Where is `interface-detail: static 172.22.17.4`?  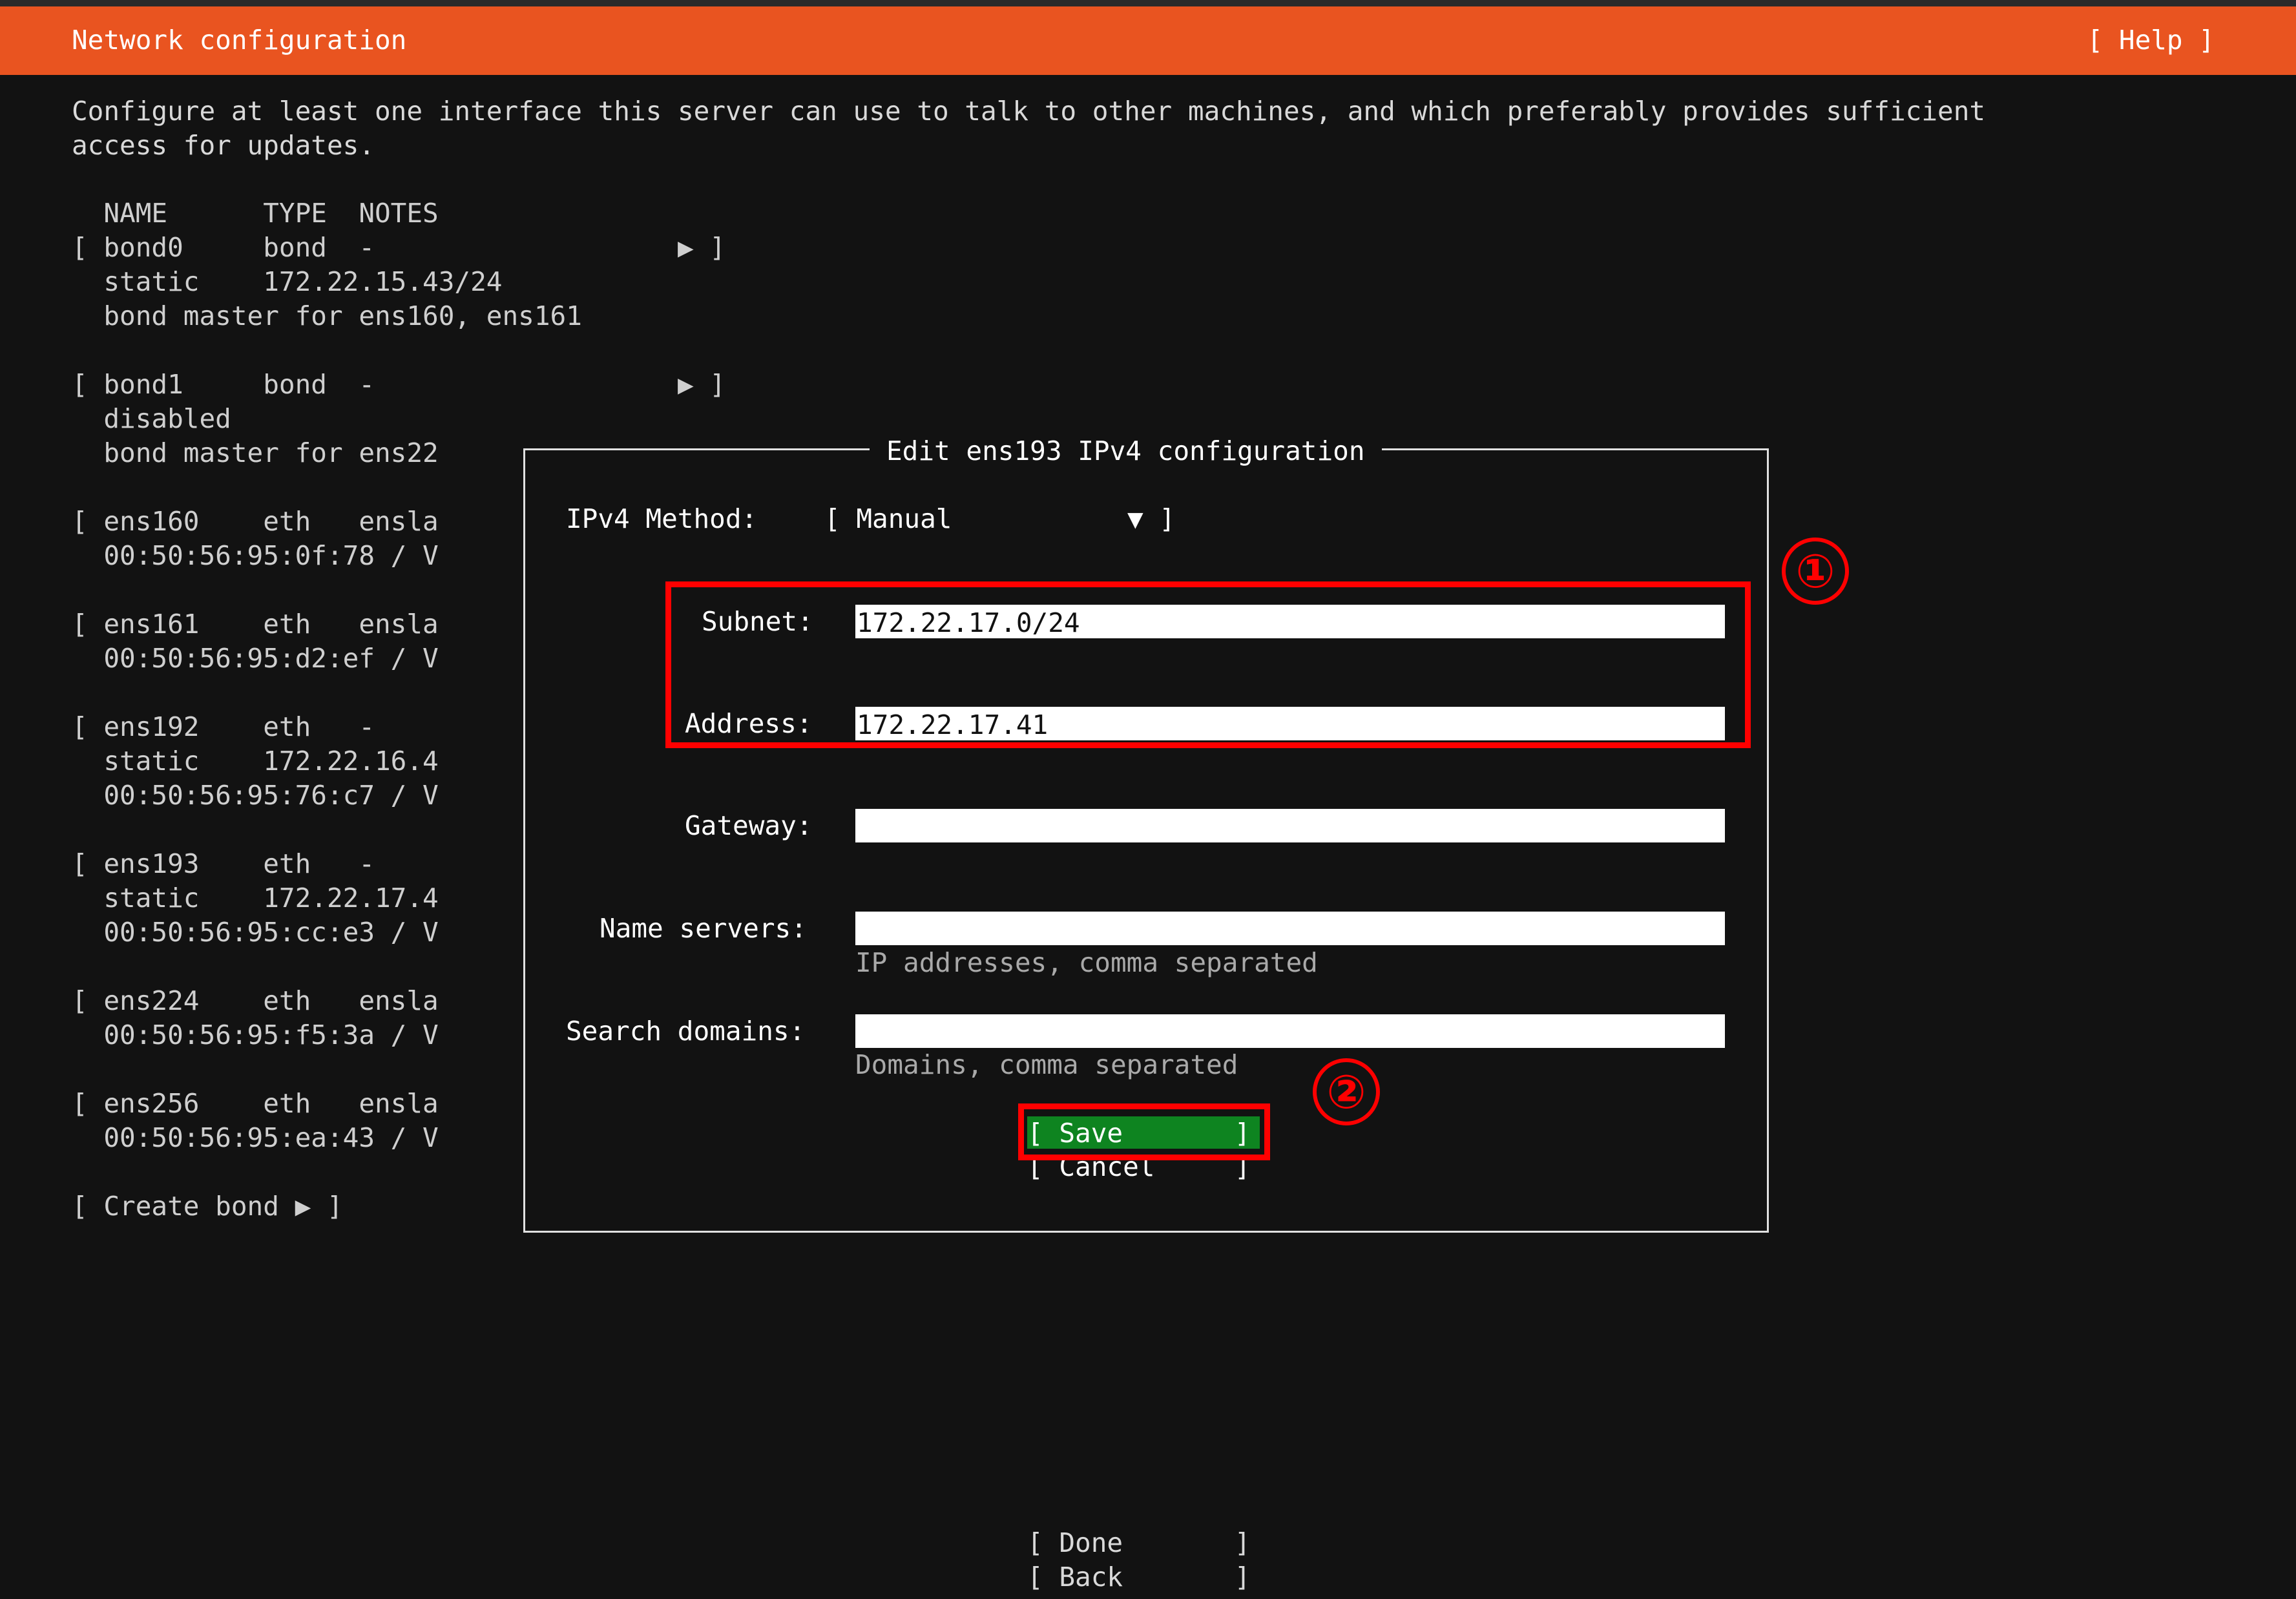 interface-detail: static 172.22.17.4 is located at coordinates (256, 898).